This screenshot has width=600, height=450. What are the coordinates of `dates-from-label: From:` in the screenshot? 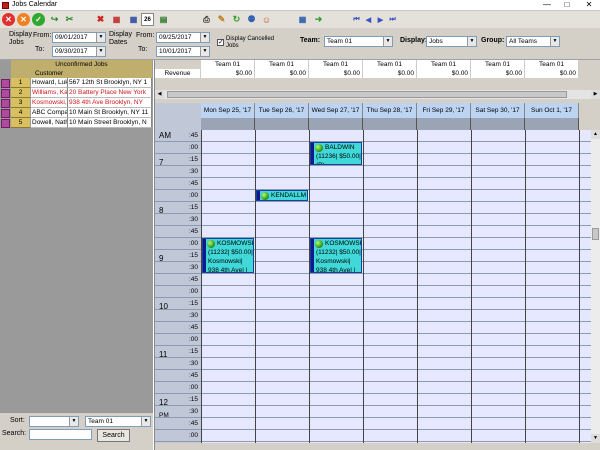 It's located at (145, 35).